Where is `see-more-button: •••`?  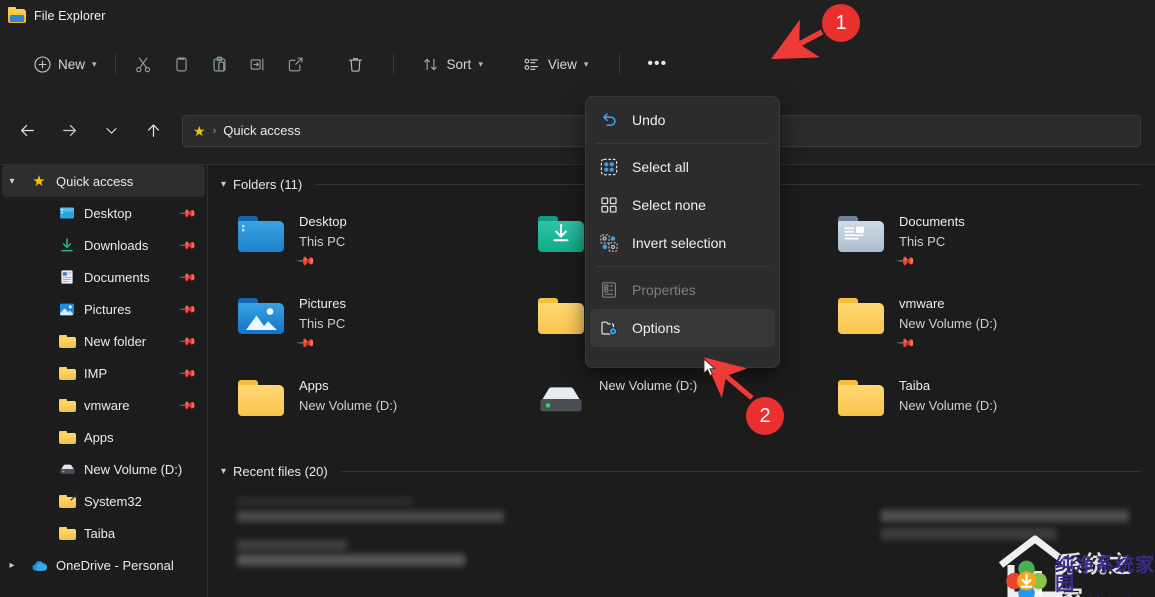
see-more-button: ••• is located at coordinates (657, 64).